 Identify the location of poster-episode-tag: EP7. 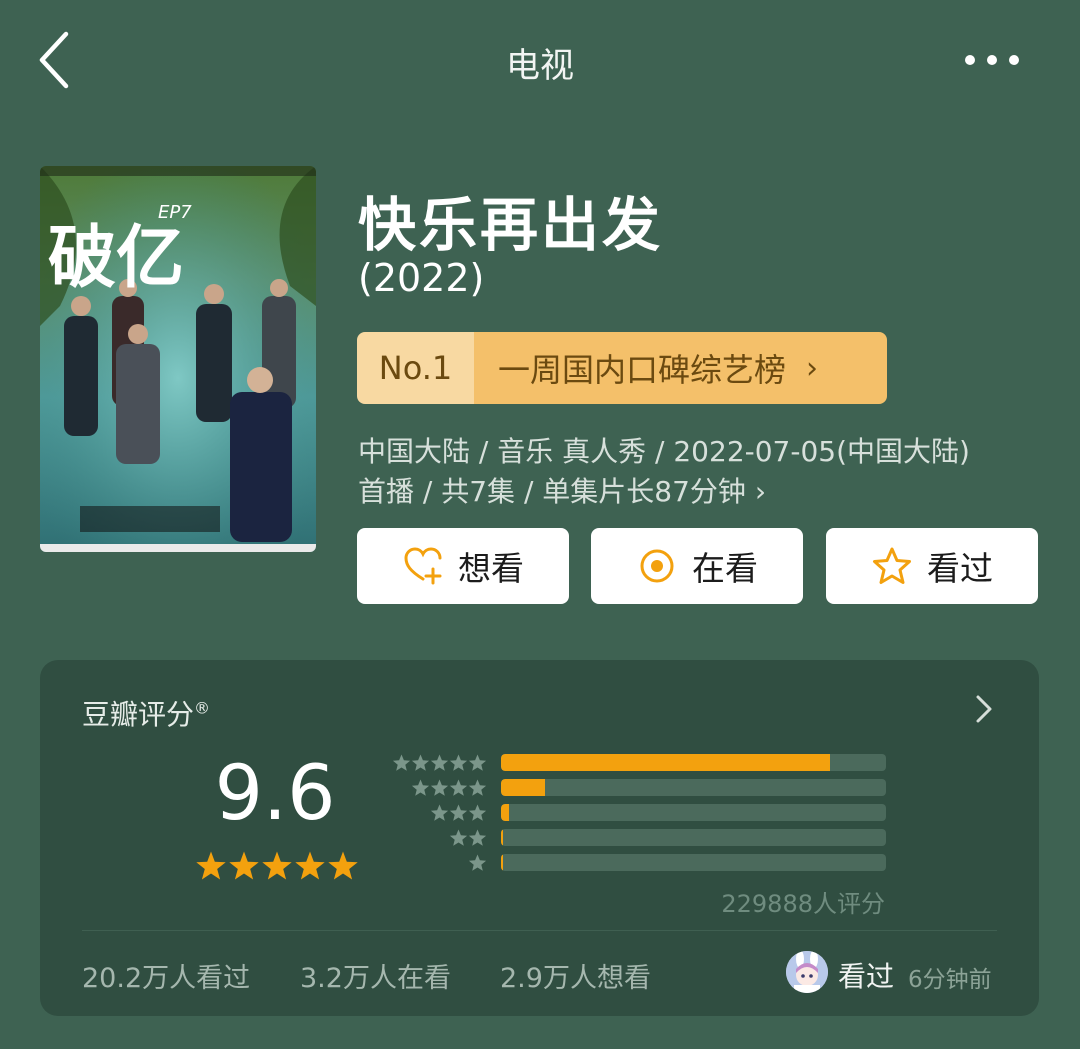
(175, 212).